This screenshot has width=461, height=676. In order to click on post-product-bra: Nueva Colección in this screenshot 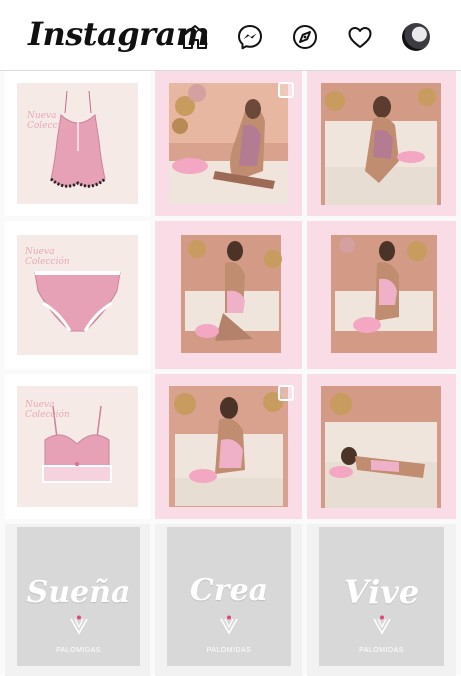, I will do `click(77, 446)`.